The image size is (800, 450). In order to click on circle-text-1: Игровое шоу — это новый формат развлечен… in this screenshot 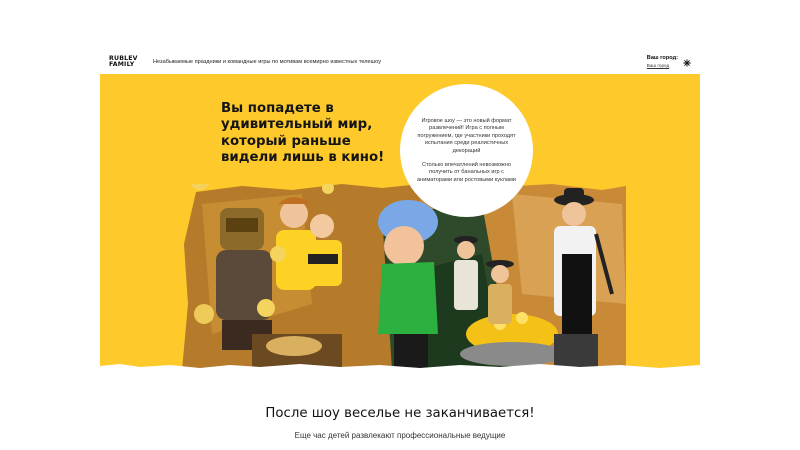, I will do `click(466, 136)`.